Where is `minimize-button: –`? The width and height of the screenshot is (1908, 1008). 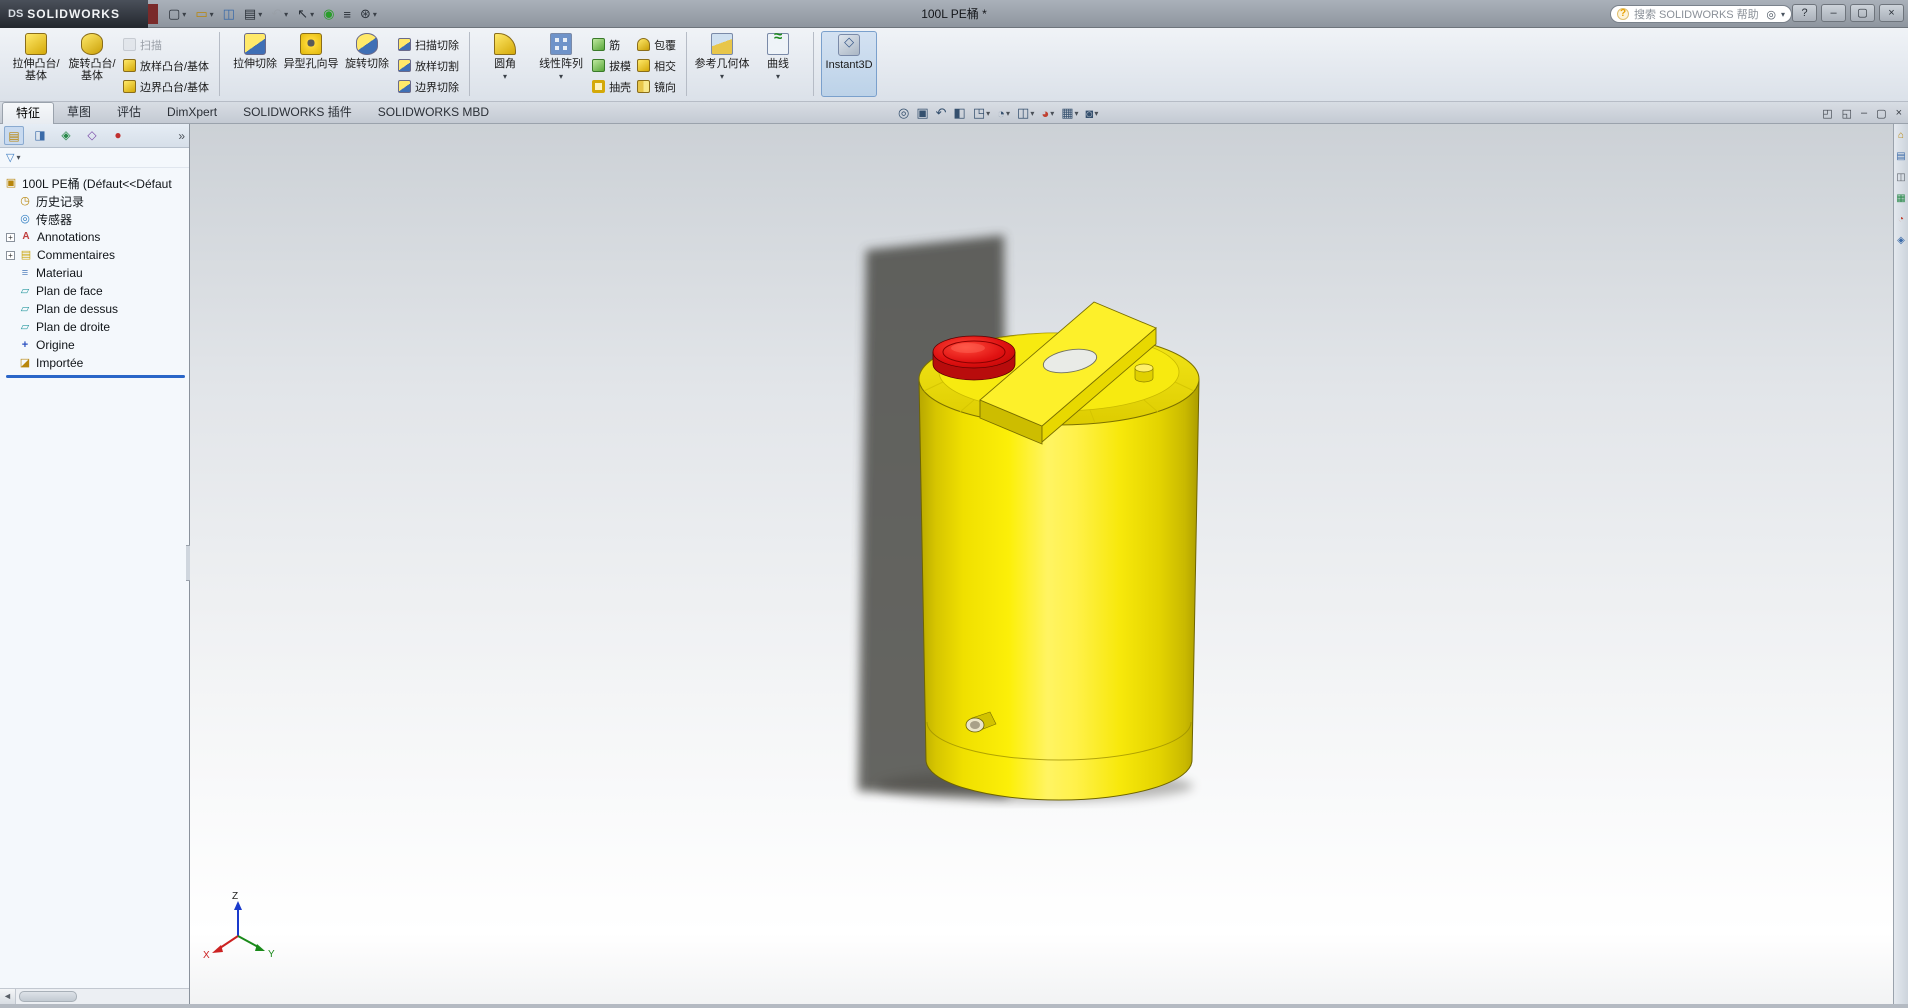 minimize-button: – is located at coordinates (1833, 13).